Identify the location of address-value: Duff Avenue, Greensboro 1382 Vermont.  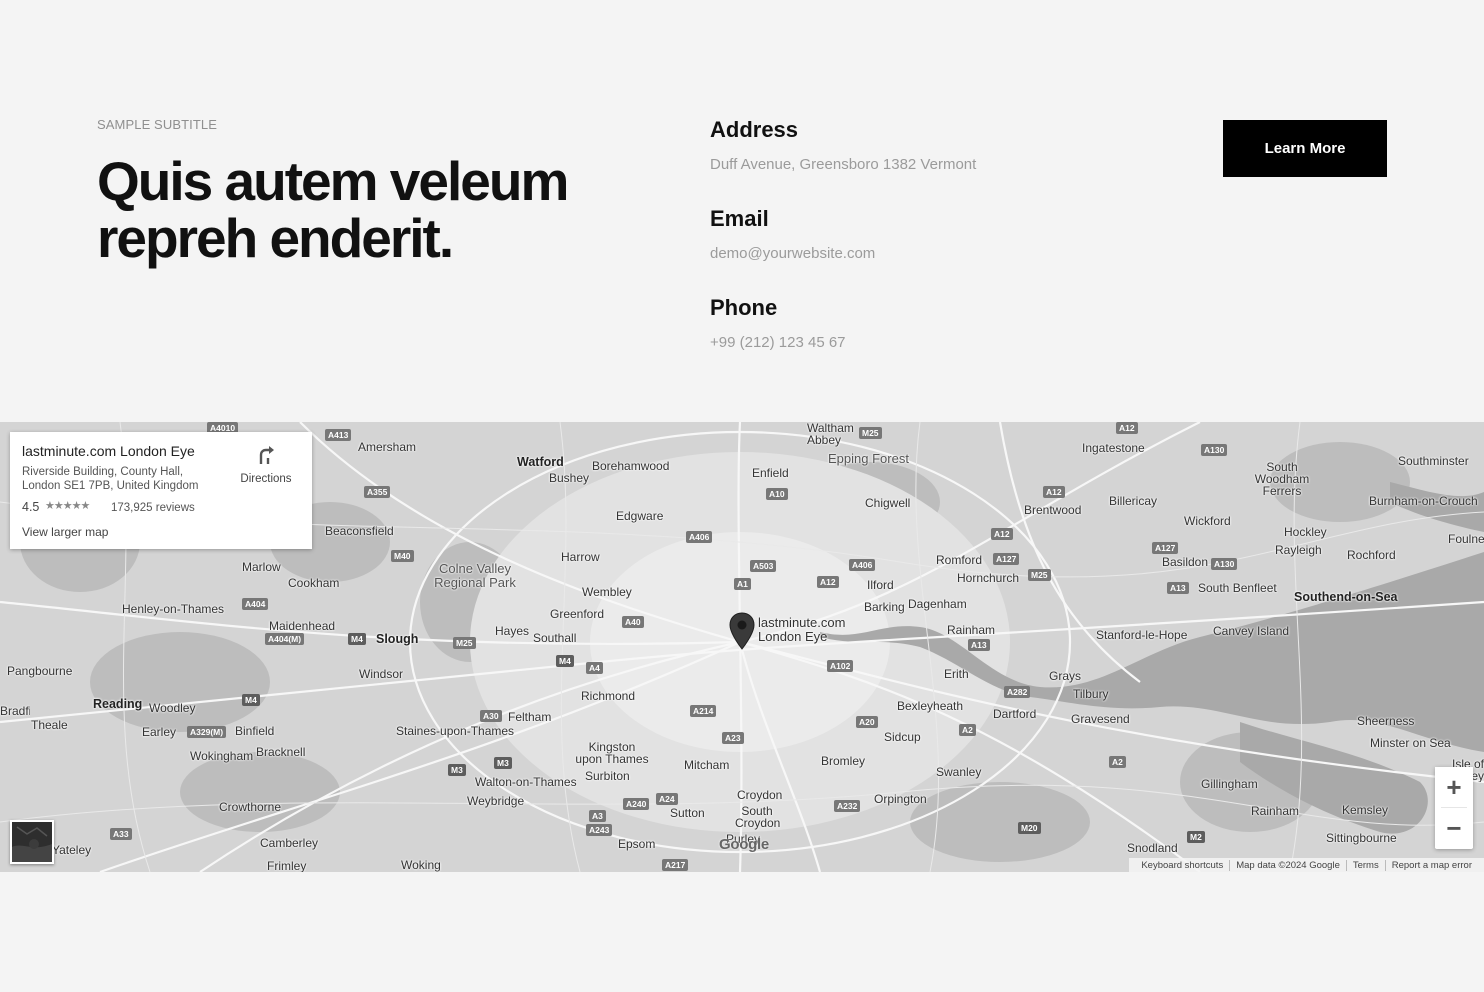
(843, 164).